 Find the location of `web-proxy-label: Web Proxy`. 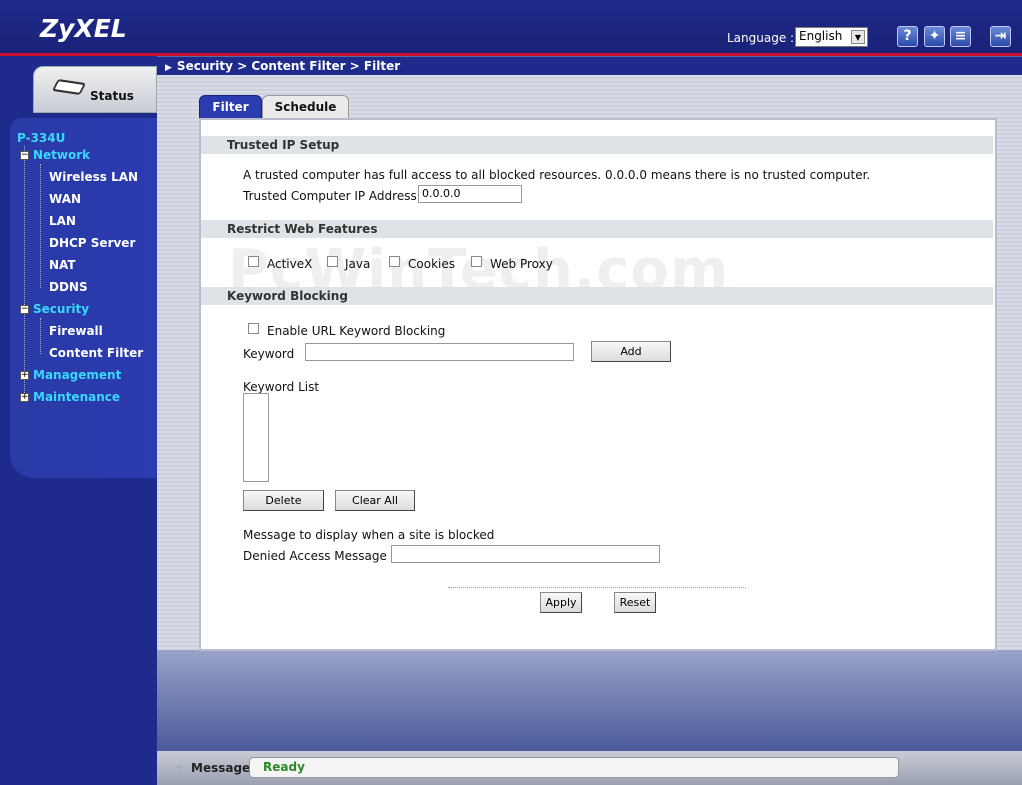

web-proxy-label: Web Proxy is located at coordinates (521, 264).